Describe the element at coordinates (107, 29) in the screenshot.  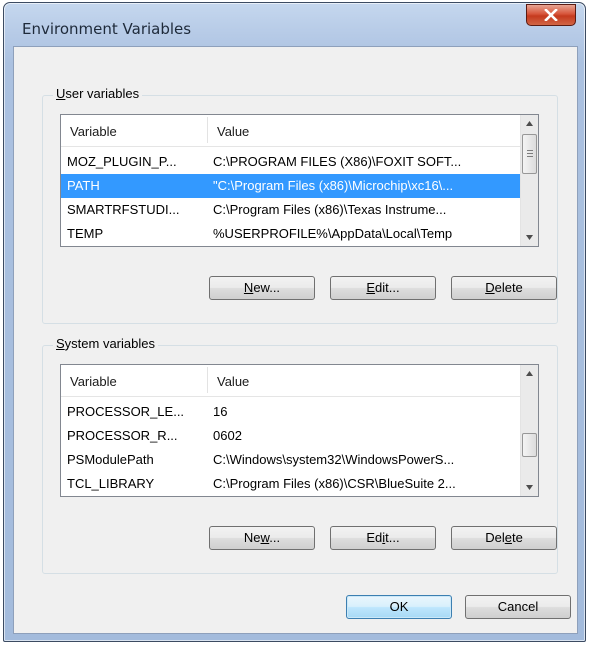
I see `window-title: Environment Variables` at that location.